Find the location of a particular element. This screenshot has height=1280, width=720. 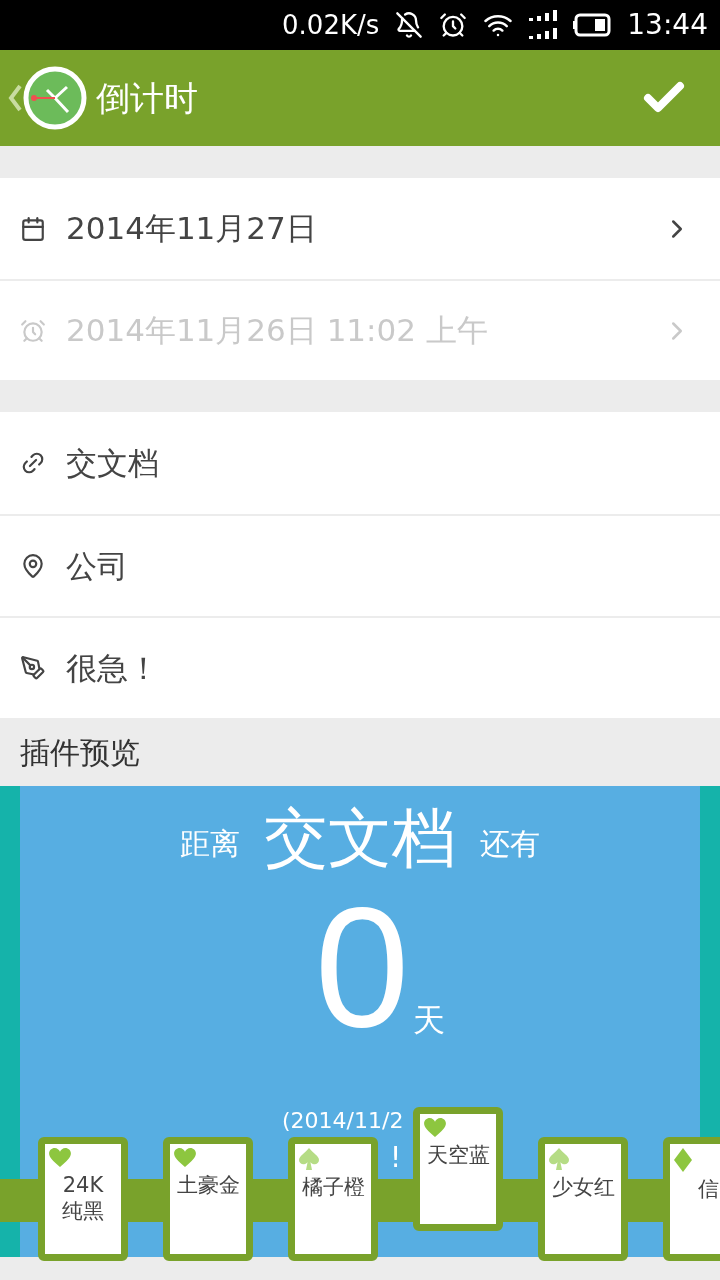

battery-icon is located at coordinates (592, 25).